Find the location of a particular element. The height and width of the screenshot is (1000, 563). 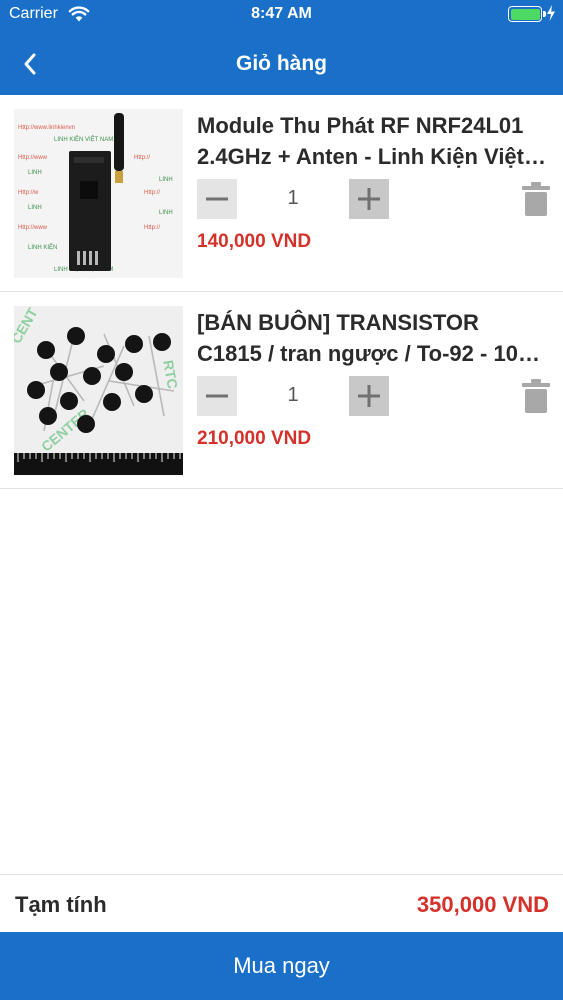

svg-text: LINH KIỆN VIỆT NAM is located at coordinates (83, 139).